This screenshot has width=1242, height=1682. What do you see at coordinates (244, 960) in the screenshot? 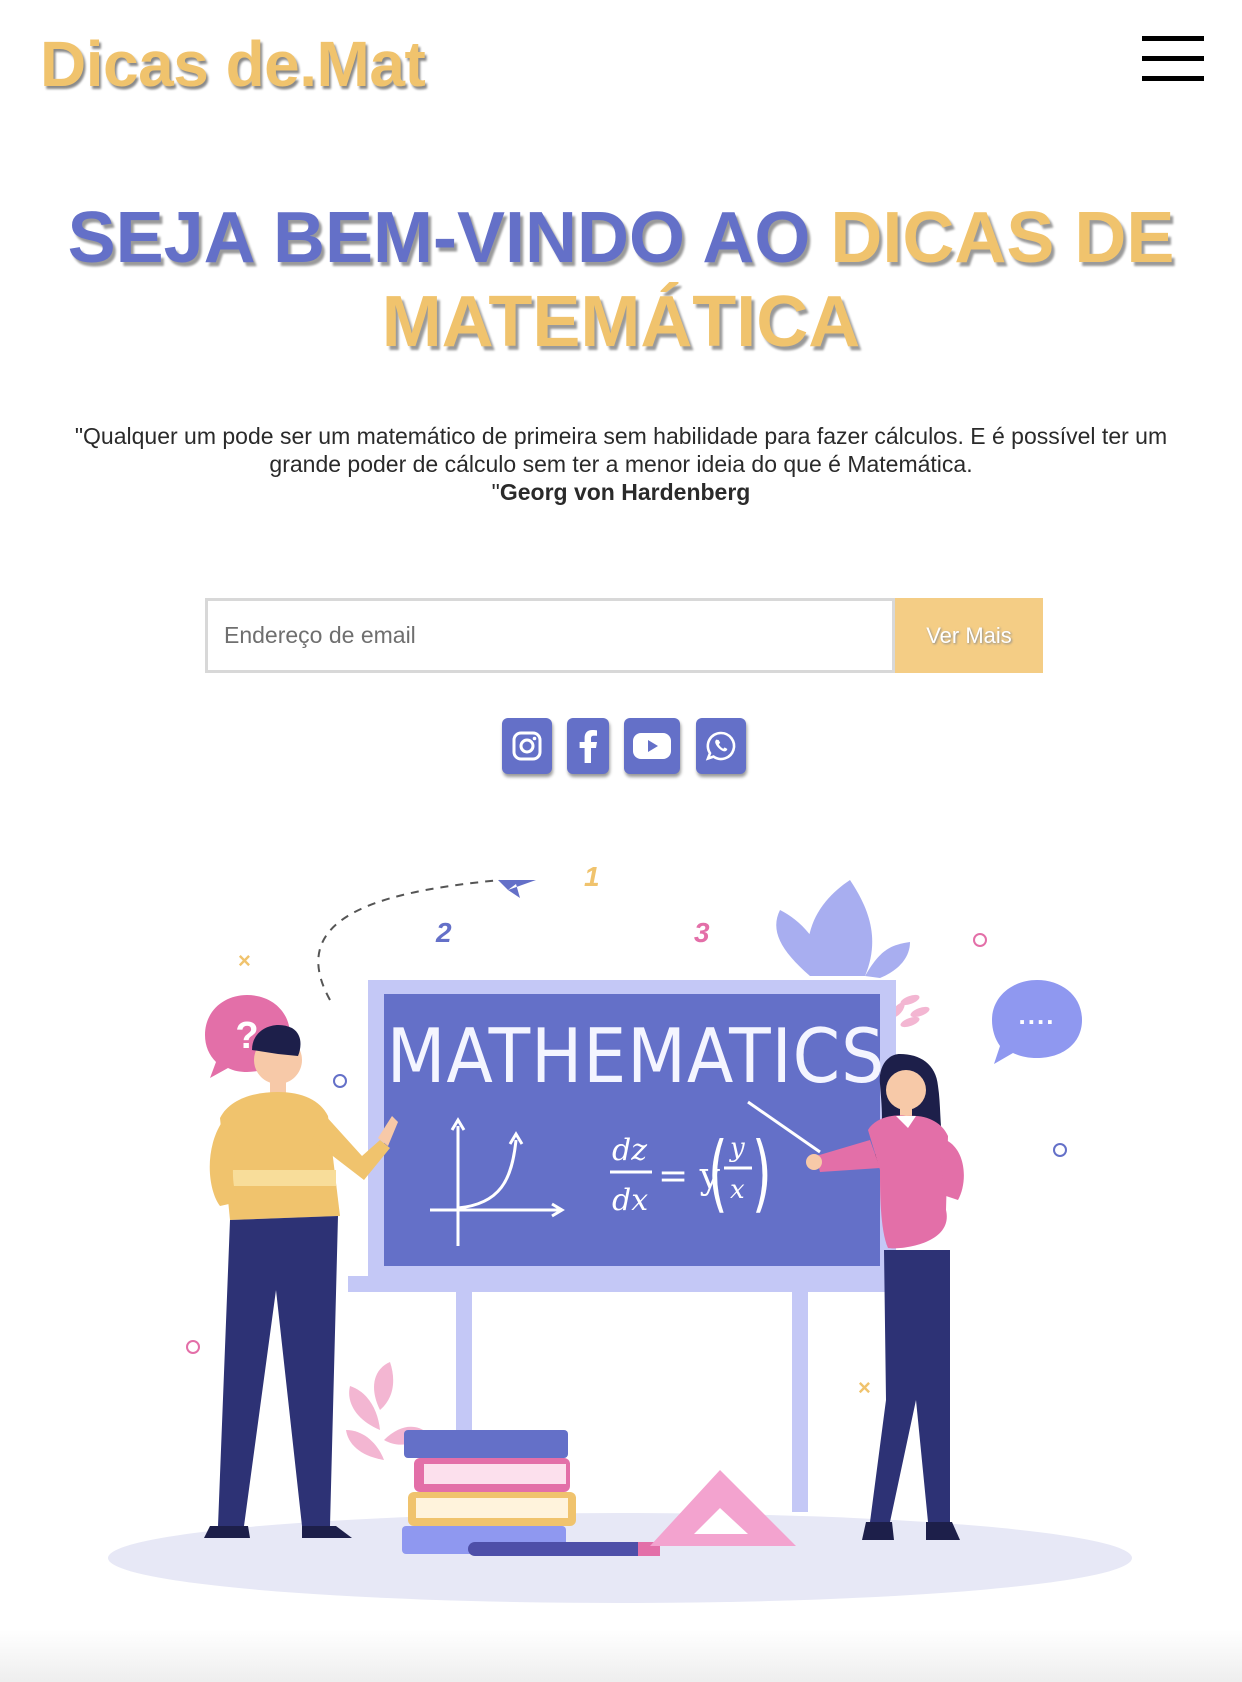
I see `cross-mark-left: ×` at bounding box center [244, 960].